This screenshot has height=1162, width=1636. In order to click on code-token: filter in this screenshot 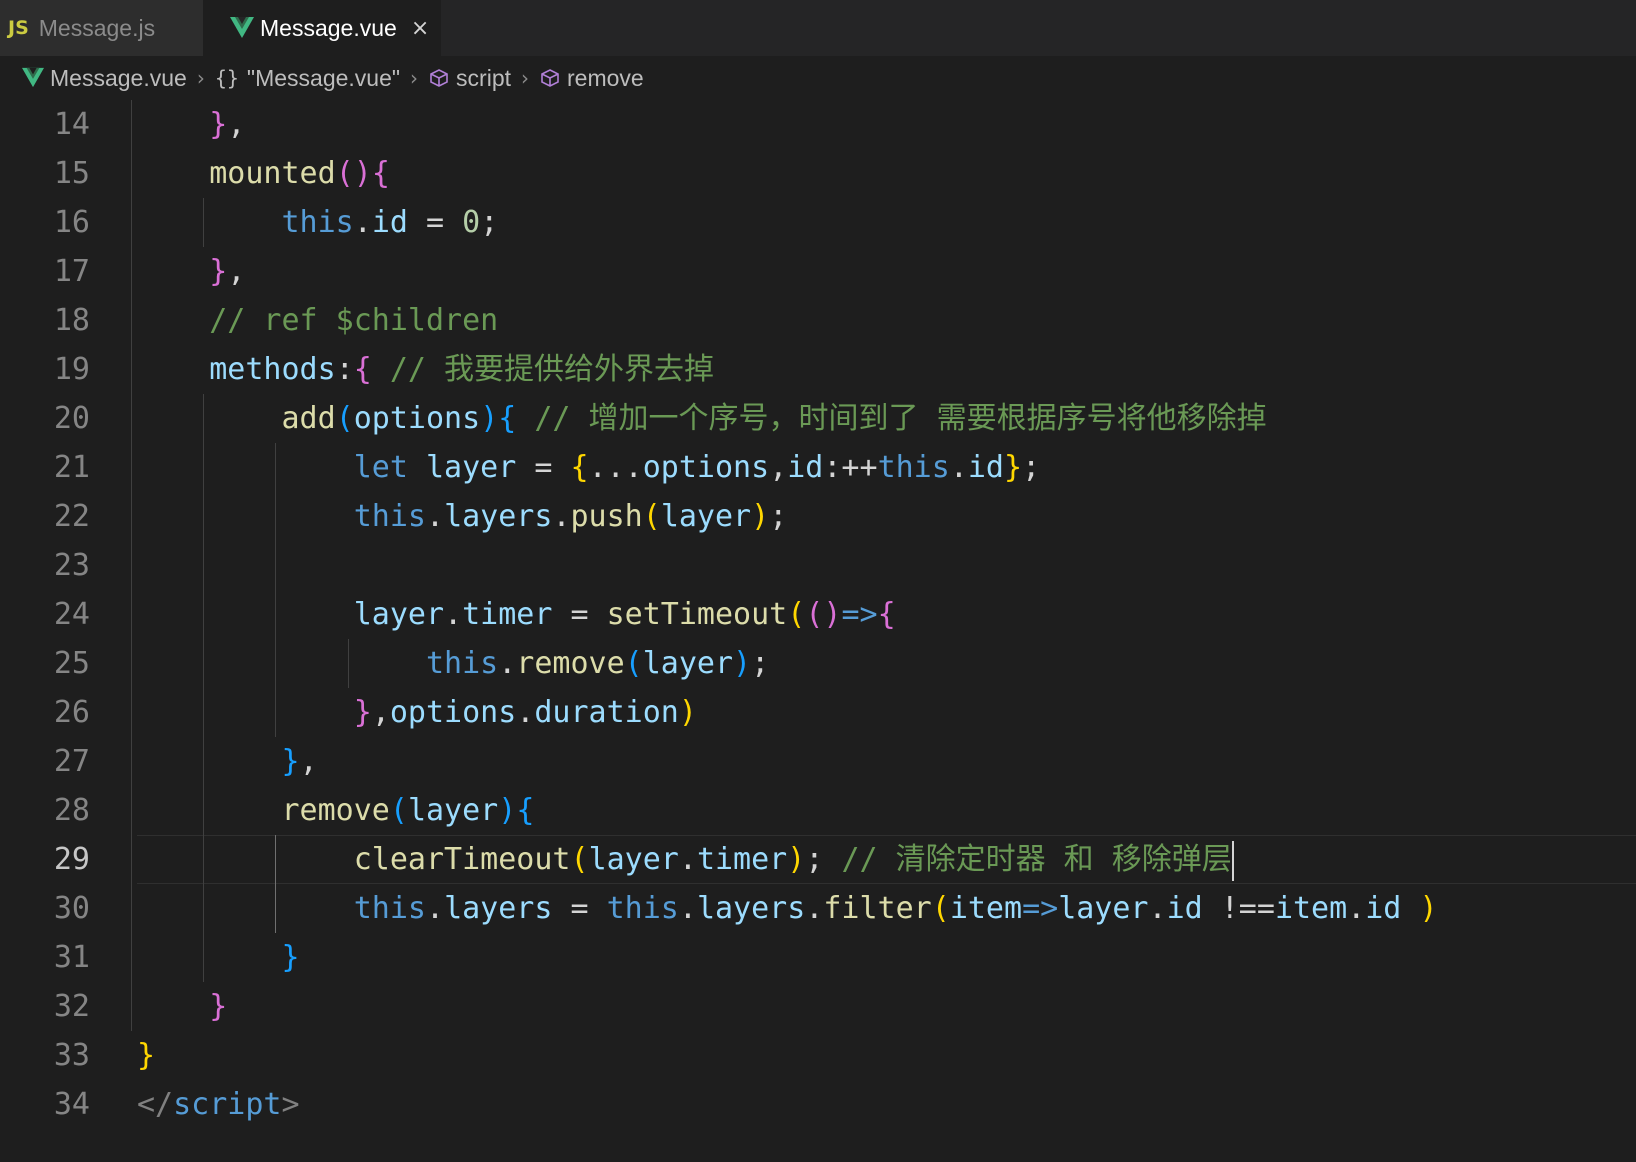, I will do `click(877, 908)`.